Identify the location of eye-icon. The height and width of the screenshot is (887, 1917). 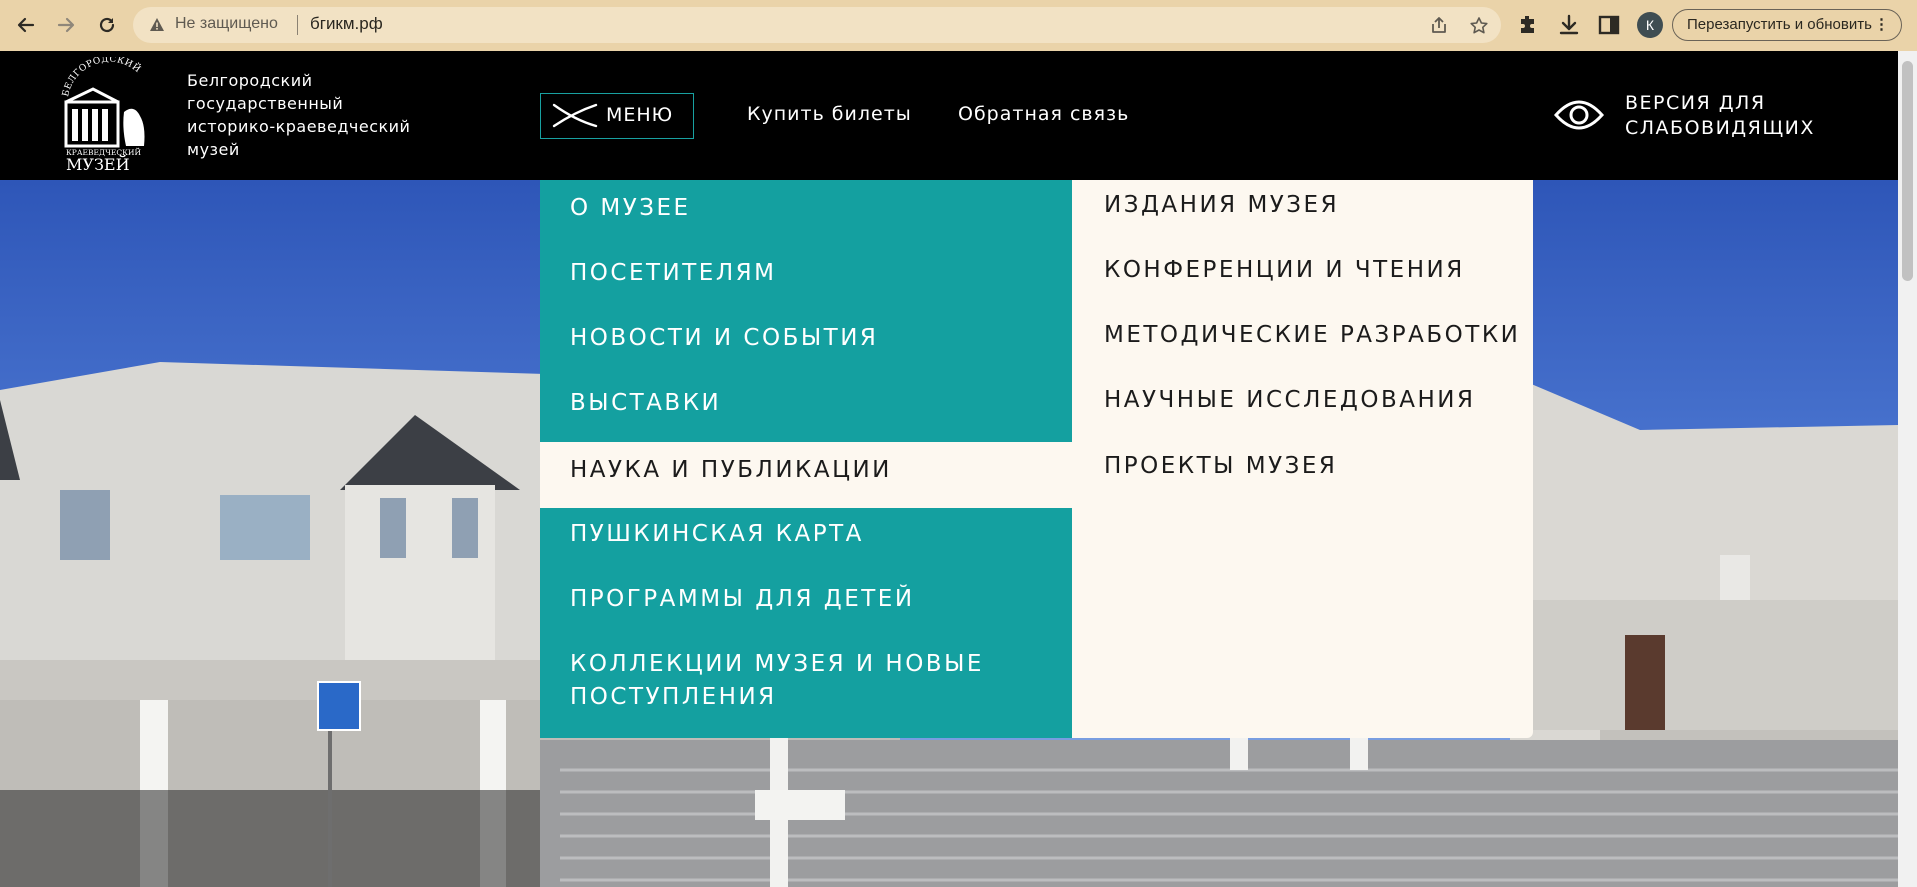
(1579, 115).